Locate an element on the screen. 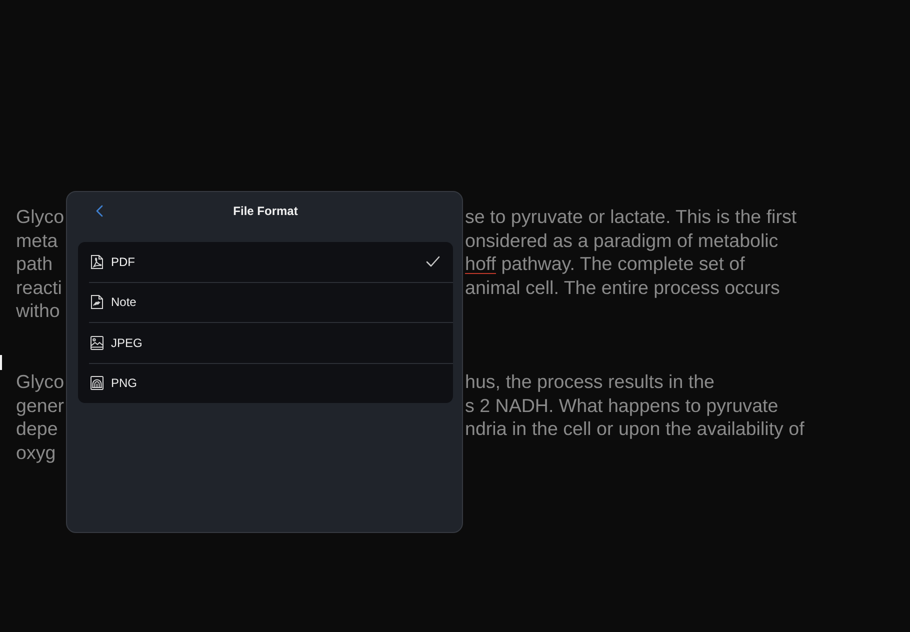 The width and height of the screenshot is (910, 632). document-text: meta is located at coordinates (37, 240).